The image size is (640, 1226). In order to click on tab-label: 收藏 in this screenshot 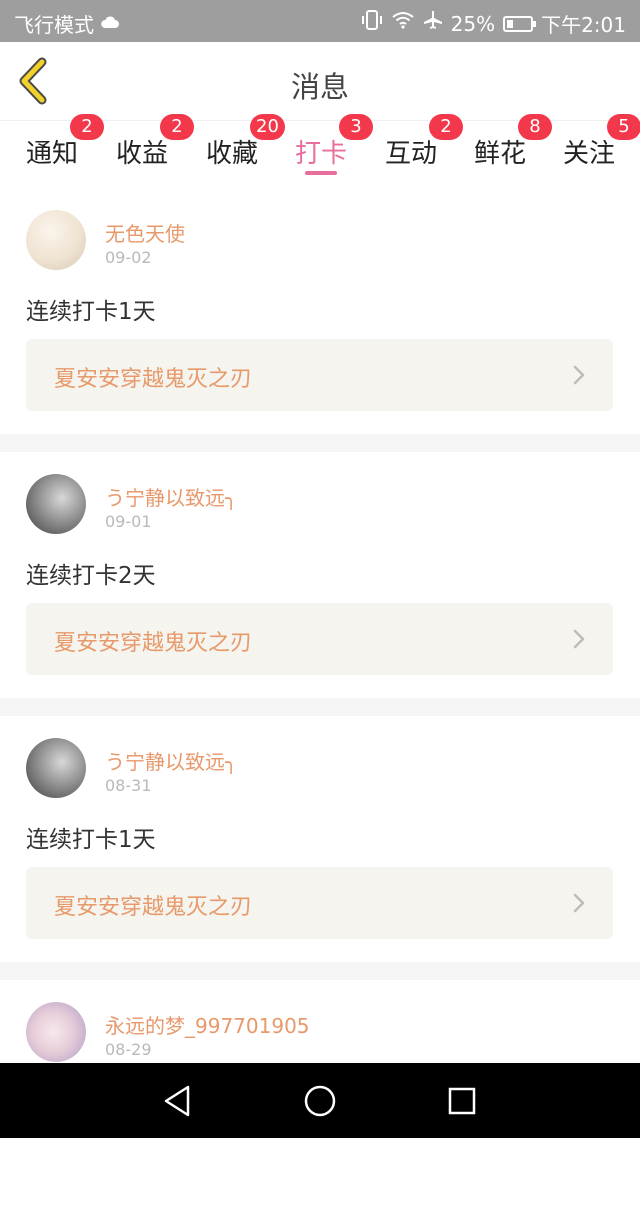, I will do `click(232, 154)`.